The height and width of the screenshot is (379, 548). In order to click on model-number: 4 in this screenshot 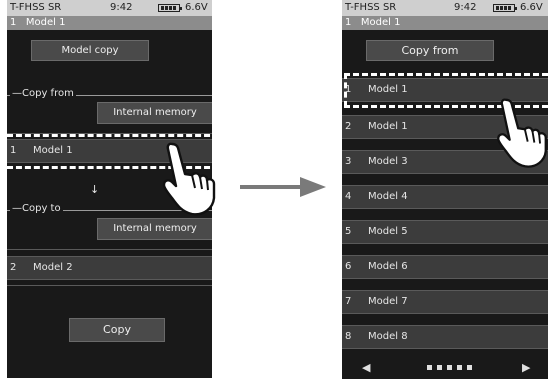, I will do `click(348, 196)`.